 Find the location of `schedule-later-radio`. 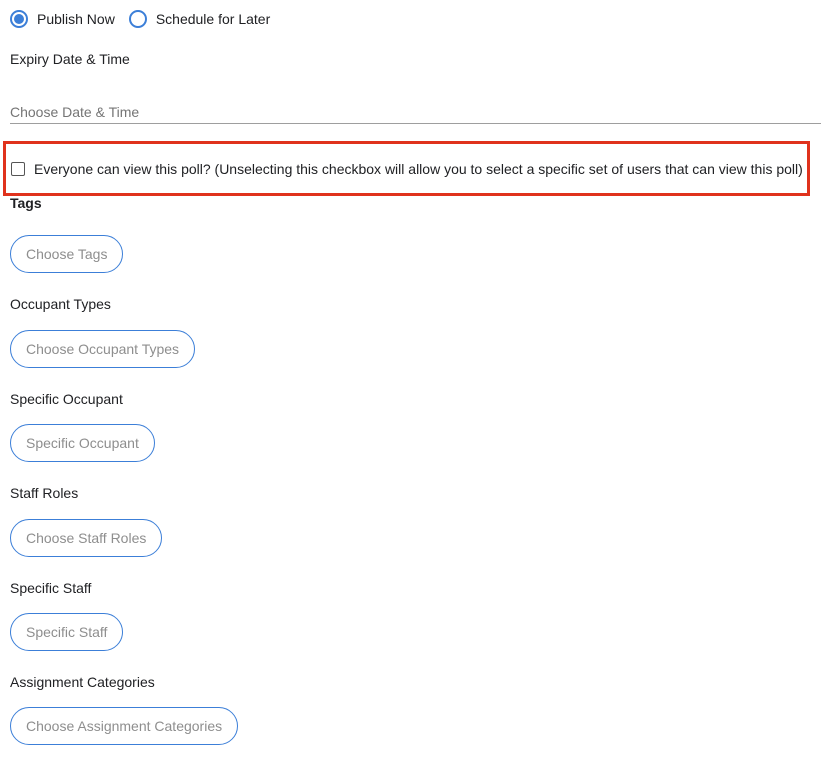

schedule-later-radio is located at coordinates (137, 19).